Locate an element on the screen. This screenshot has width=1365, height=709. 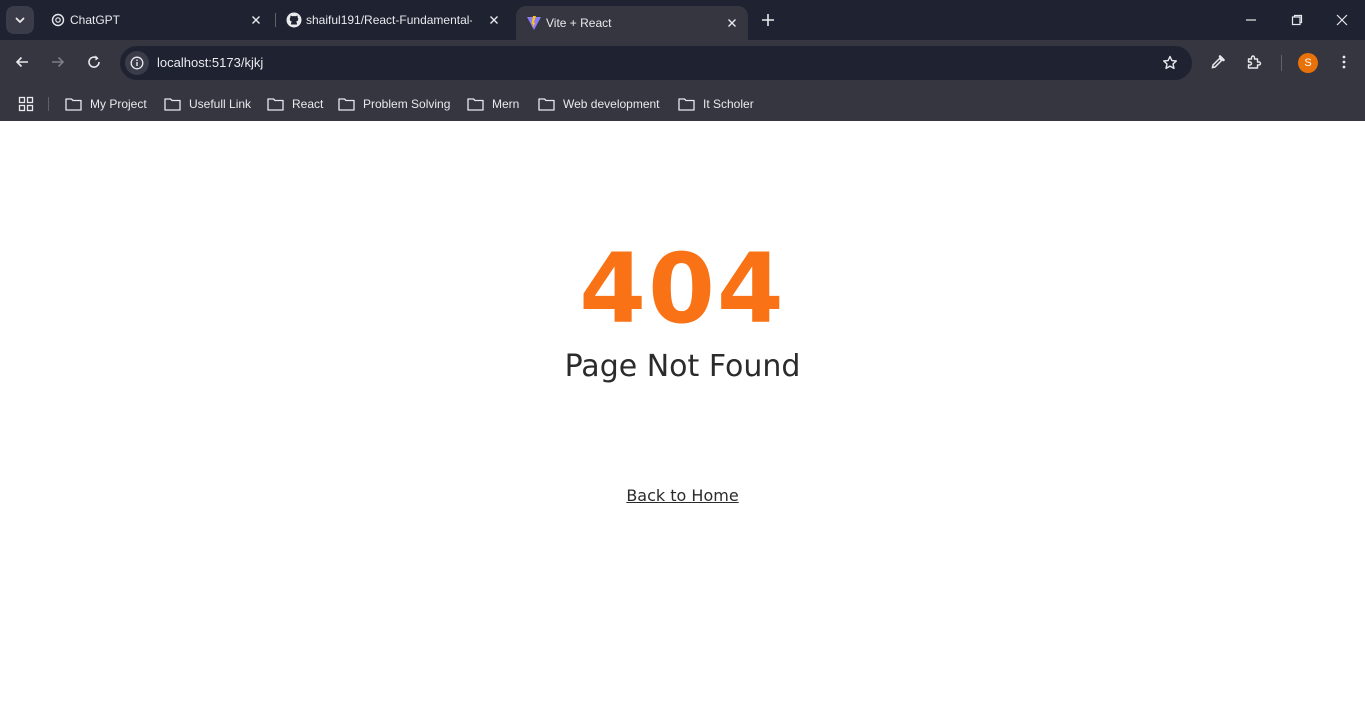
arrow-left-icon is located at coordinates (21, 62).